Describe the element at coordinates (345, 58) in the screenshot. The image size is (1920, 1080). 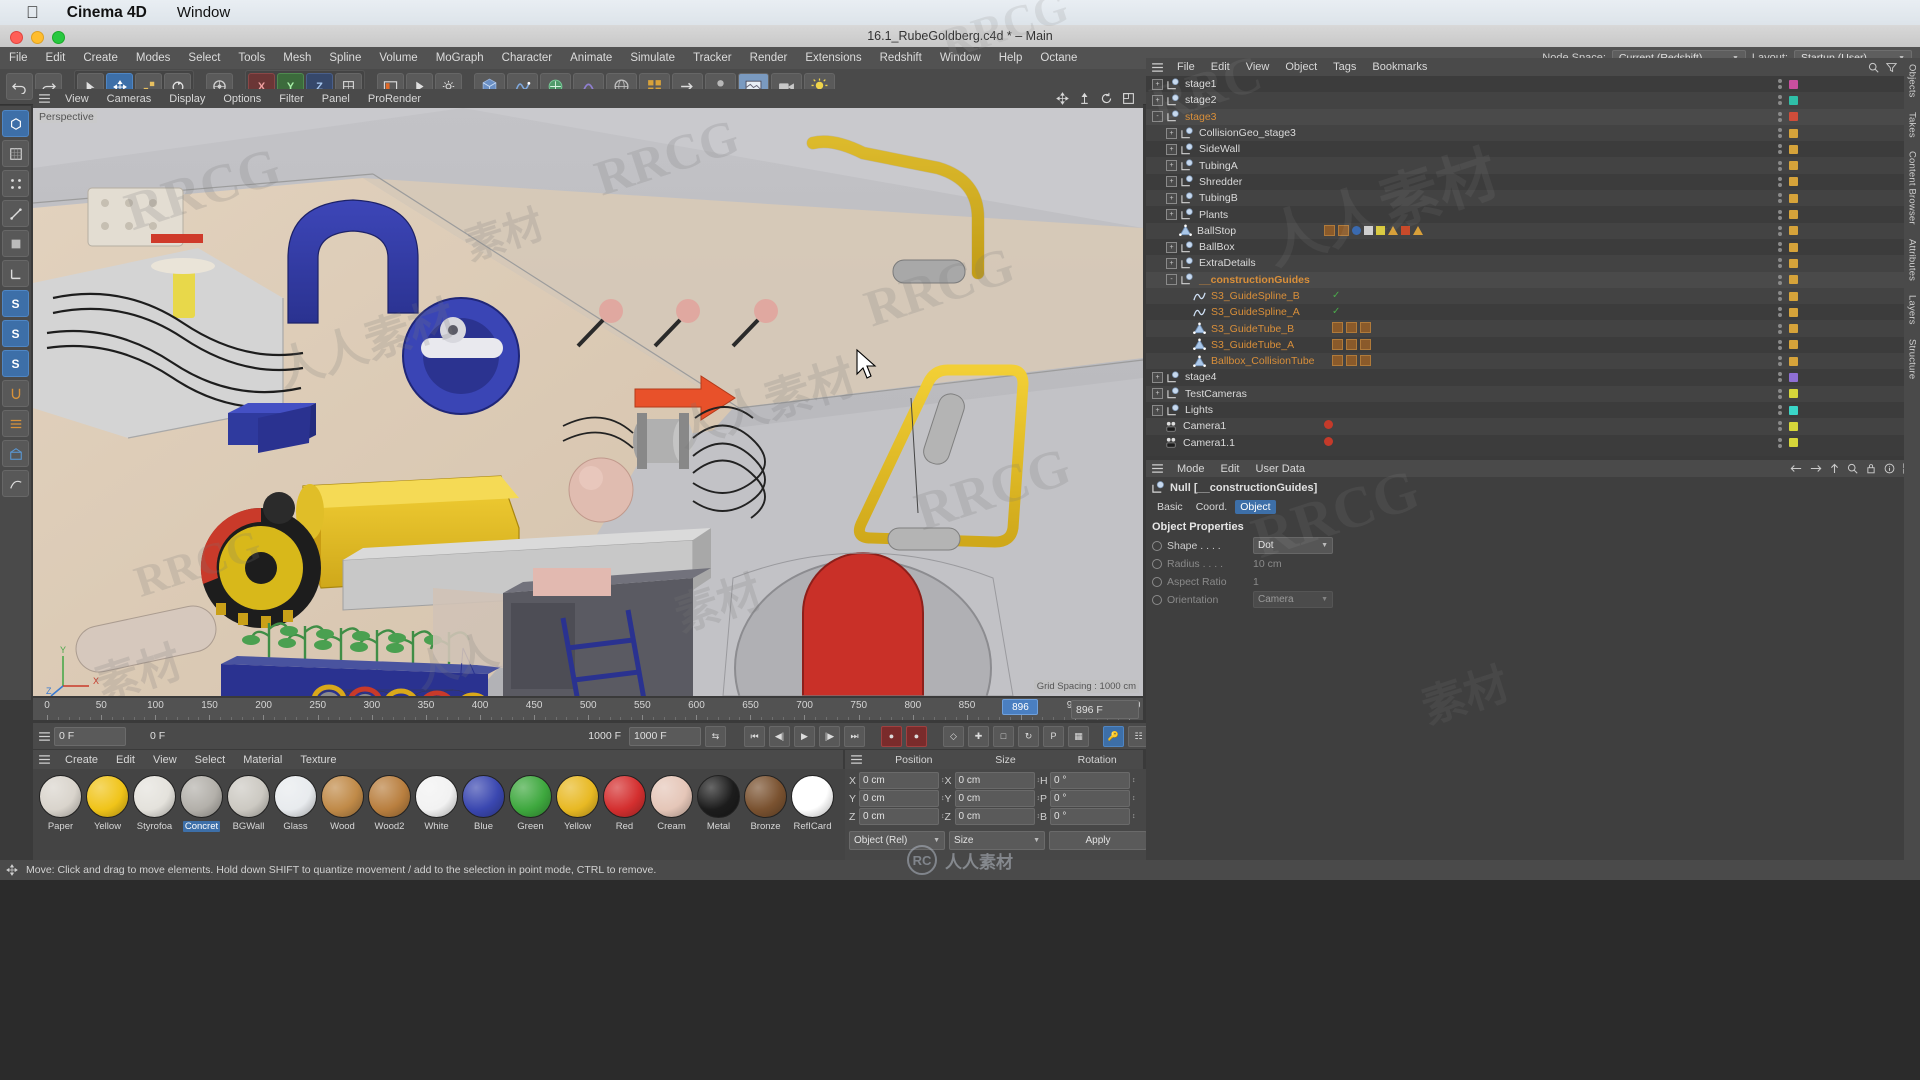
I see `menu-spline: Spline` at that location.